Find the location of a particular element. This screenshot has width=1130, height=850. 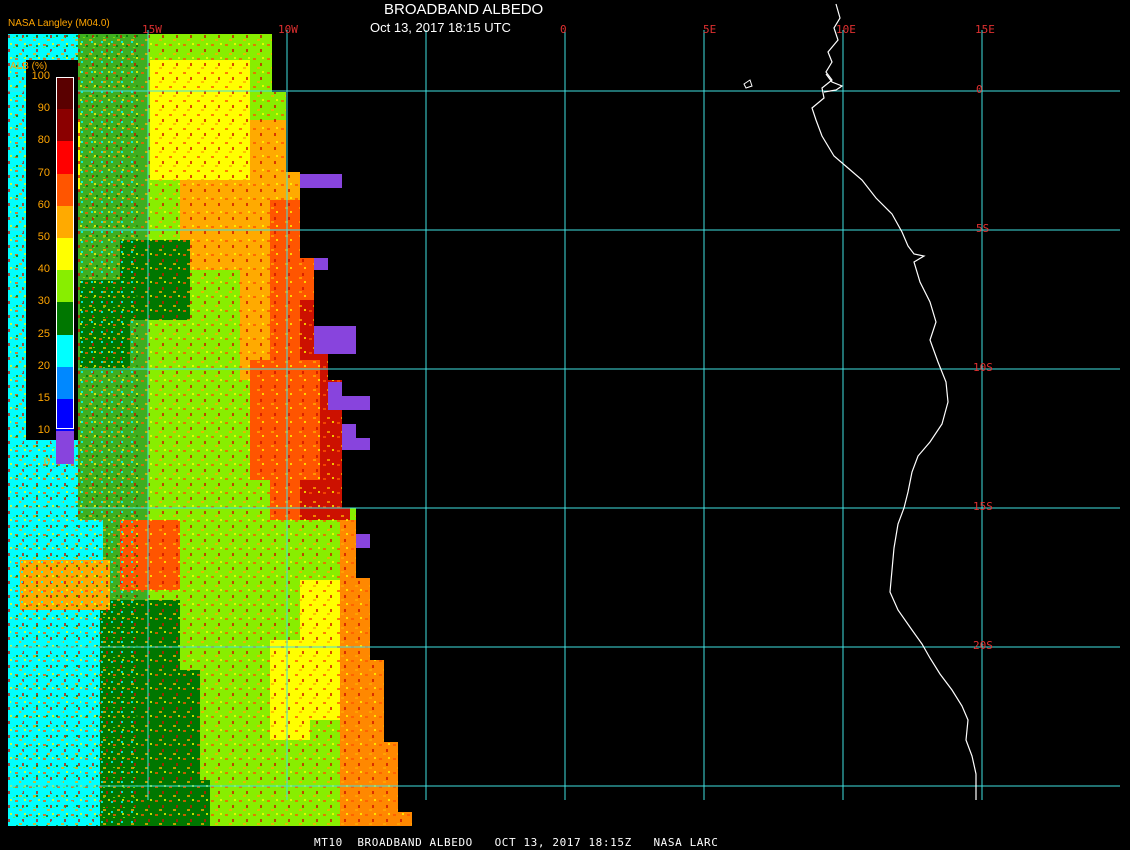

lon-label: 10E is located at coordinates (846, 29).